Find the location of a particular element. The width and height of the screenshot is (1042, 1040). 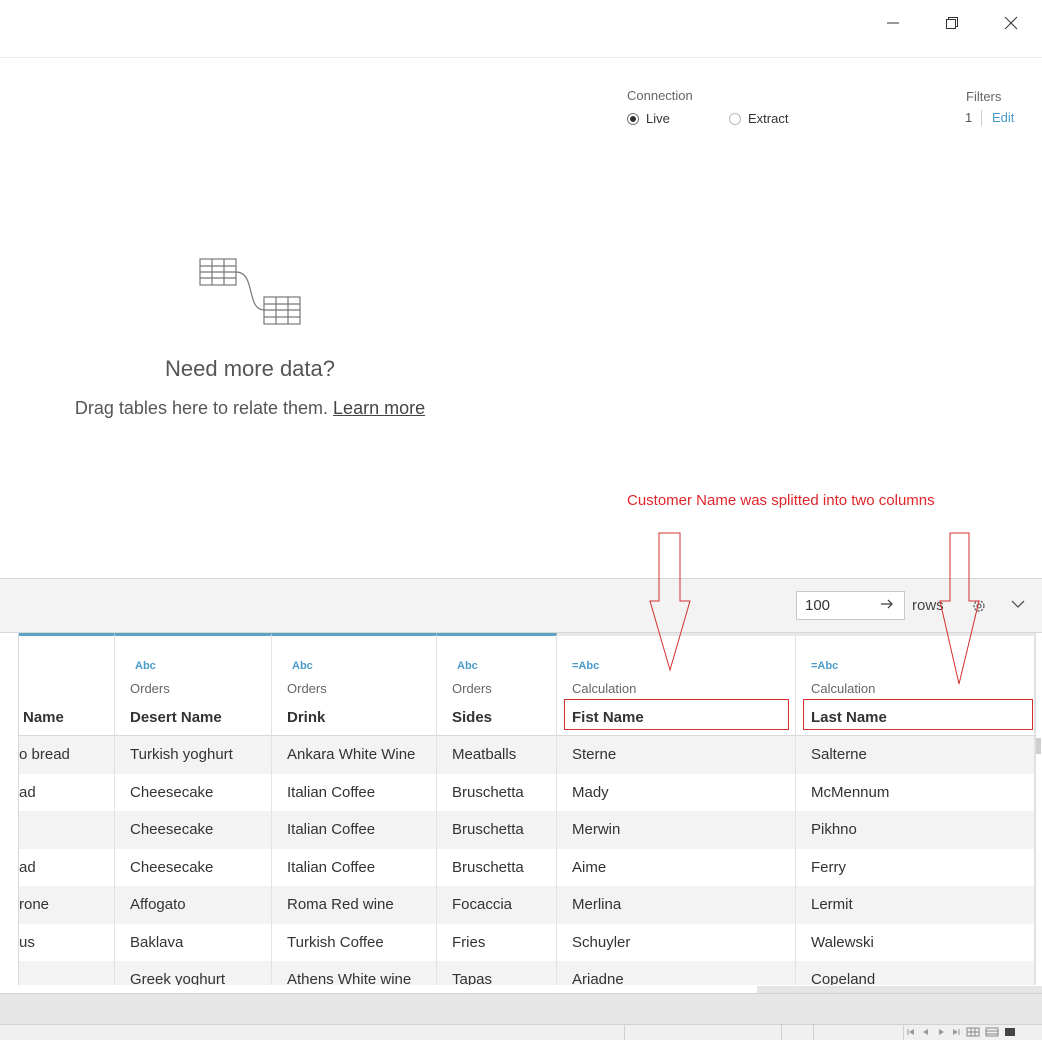

table-cell: Turkish Coffee is located at coordinates (354, 942).